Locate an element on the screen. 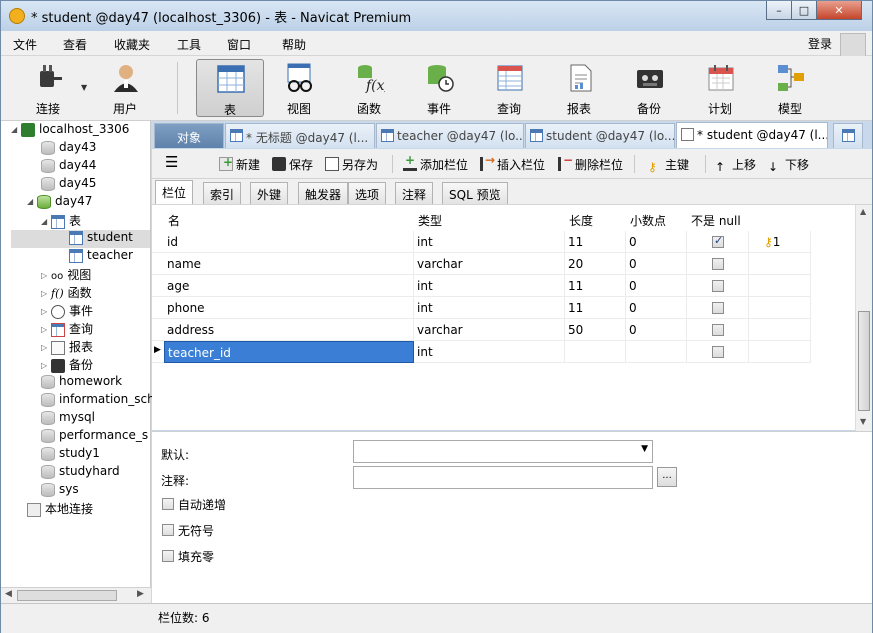 The width and height of the screenshot is (873, 633). toolbar-schedule-button: 计划 is located at coordinates (720, 88).